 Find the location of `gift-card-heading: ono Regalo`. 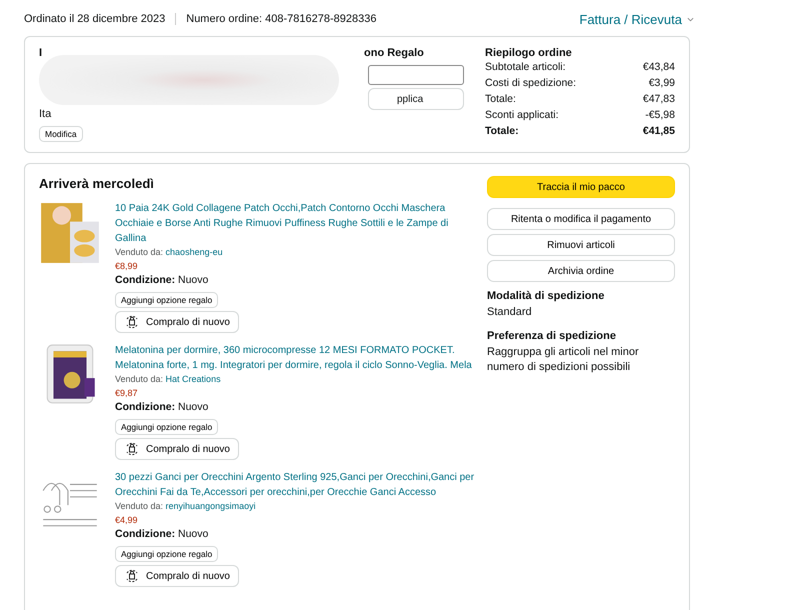

gift-card-heading: ono Regalo is located at coordinates (394, 53).